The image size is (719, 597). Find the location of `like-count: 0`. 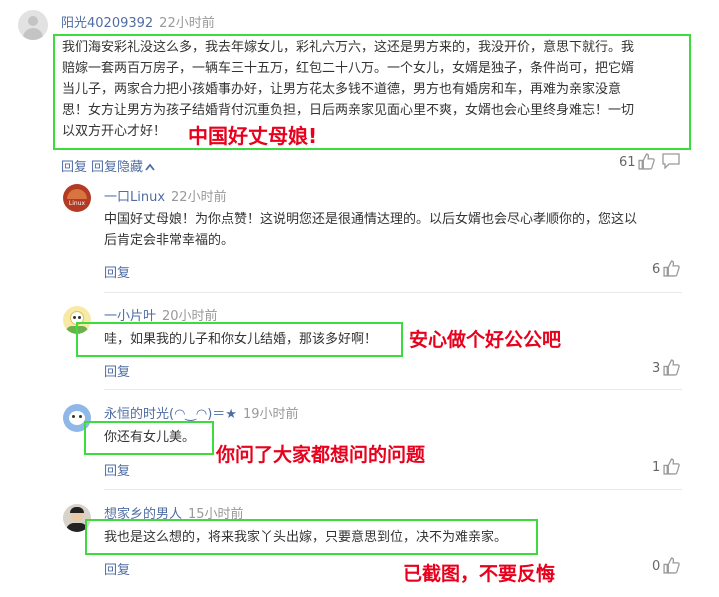

like-count: 0 is located at coordinates (656, 566).